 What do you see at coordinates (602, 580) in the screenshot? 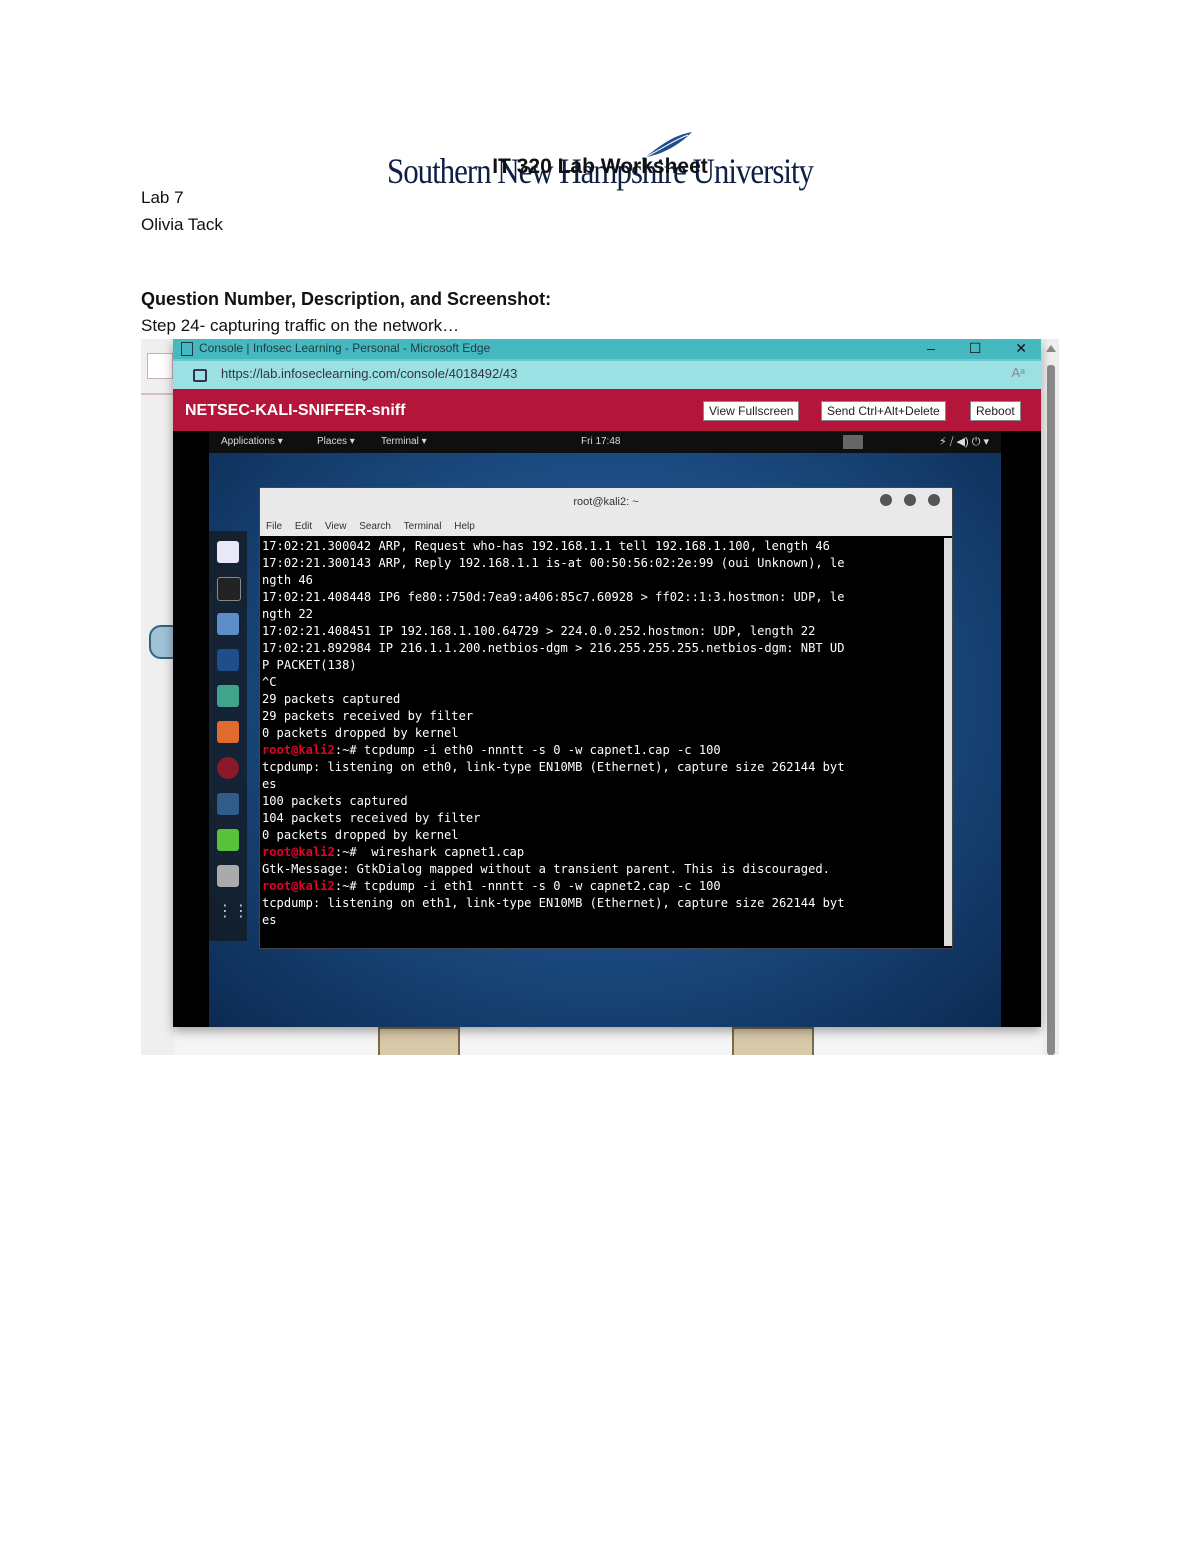
I see `terminal-line: ngth 46` at bounding box center [602, 580].